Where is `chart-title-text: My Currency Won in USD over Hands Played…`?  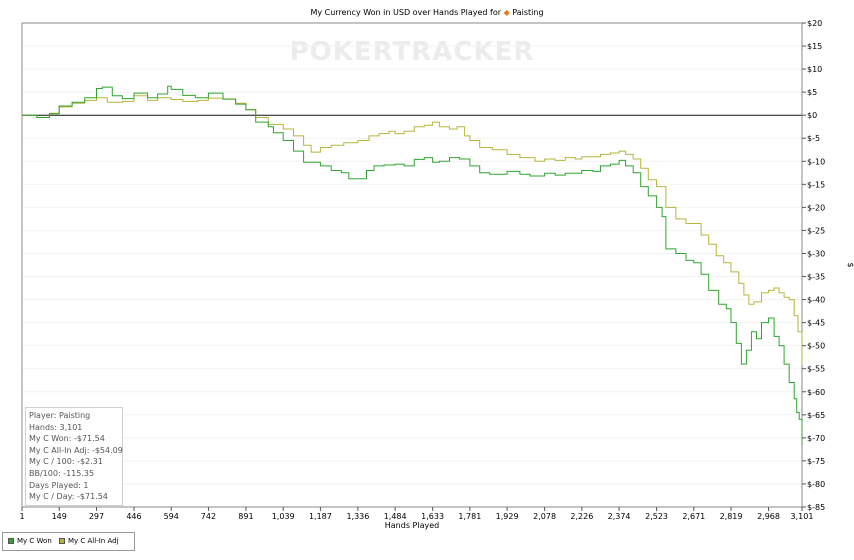
chart-title-text: My Currency Won in USD over Hands Played… is located at coordinates (426, 12).